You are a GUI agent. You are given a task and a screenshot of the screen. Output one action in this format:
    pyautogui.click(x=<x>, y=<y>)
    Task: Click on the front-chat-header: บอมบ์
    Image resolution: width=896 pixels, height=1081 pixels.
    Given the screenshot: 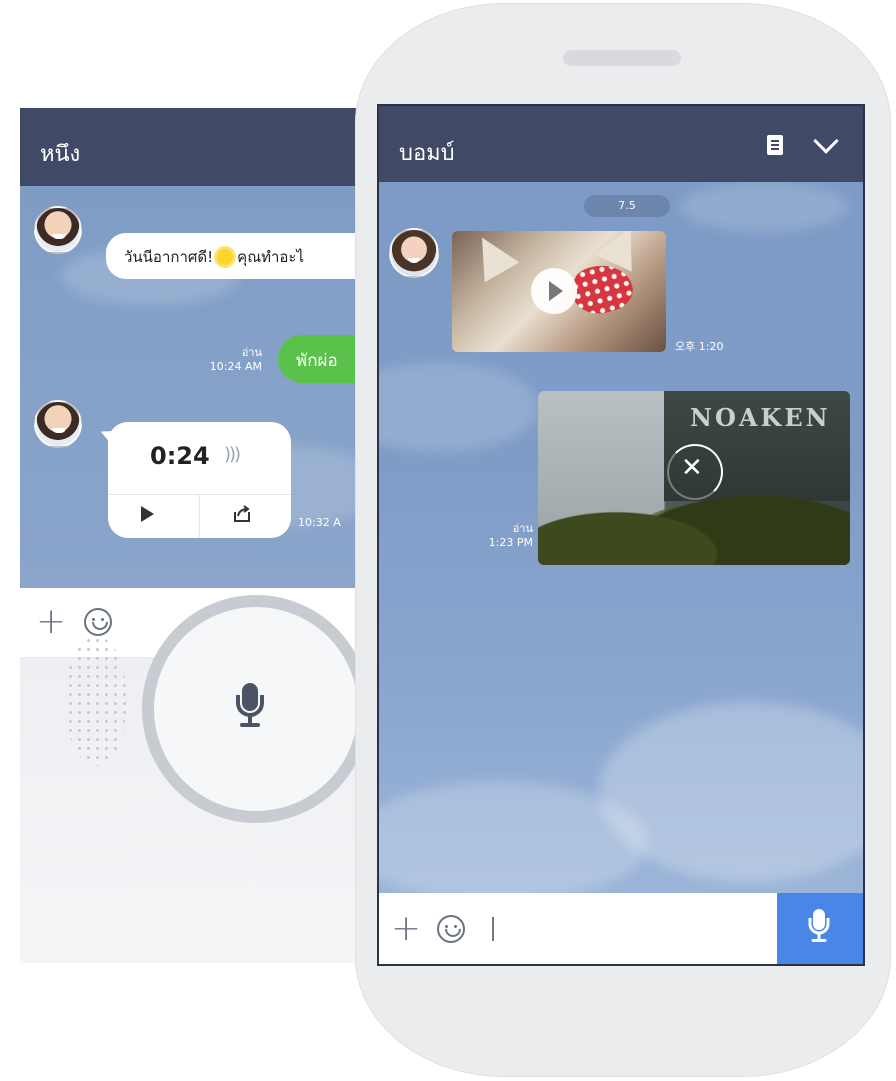 What is the action you would take?
    pyautogui.click(x=621, y=144)
    